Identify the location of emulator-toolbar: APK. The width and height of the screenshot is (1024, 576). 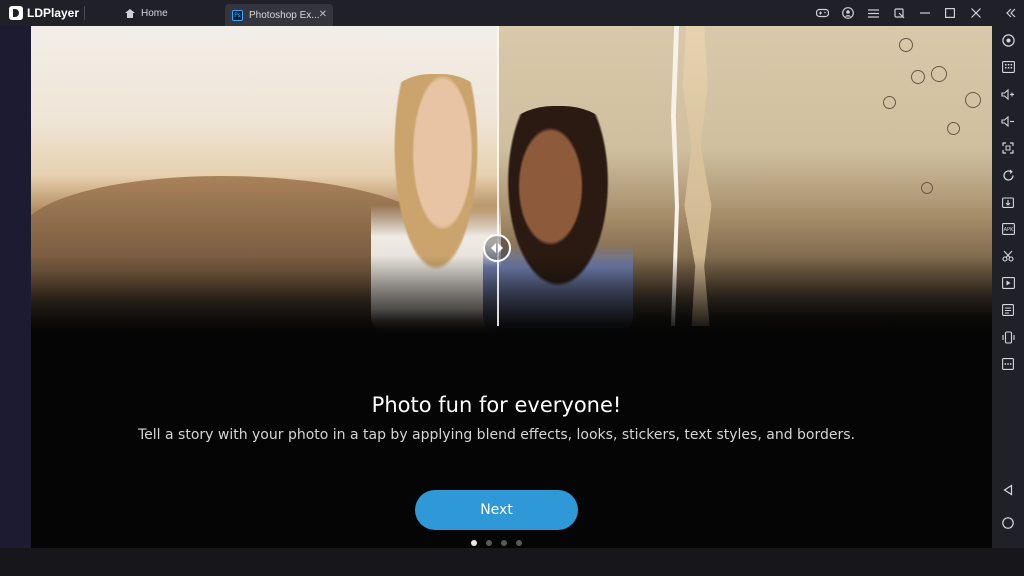
(1008, 287).